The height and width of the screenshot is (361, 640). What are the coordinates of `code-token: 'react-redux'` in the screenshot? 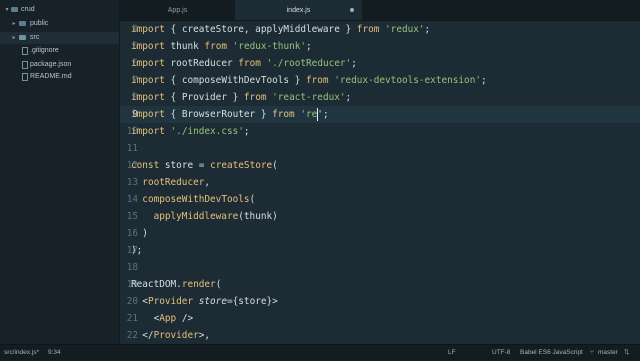 It's located at (309, 97).